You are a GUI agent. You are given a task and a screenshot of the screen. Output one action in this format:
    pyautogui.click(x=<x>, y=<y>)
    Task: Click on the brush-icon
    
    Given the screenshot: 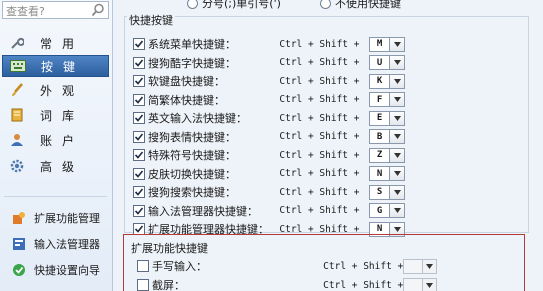 What is the action you would take?
    pyautogui.click(x=17, y=90)
    